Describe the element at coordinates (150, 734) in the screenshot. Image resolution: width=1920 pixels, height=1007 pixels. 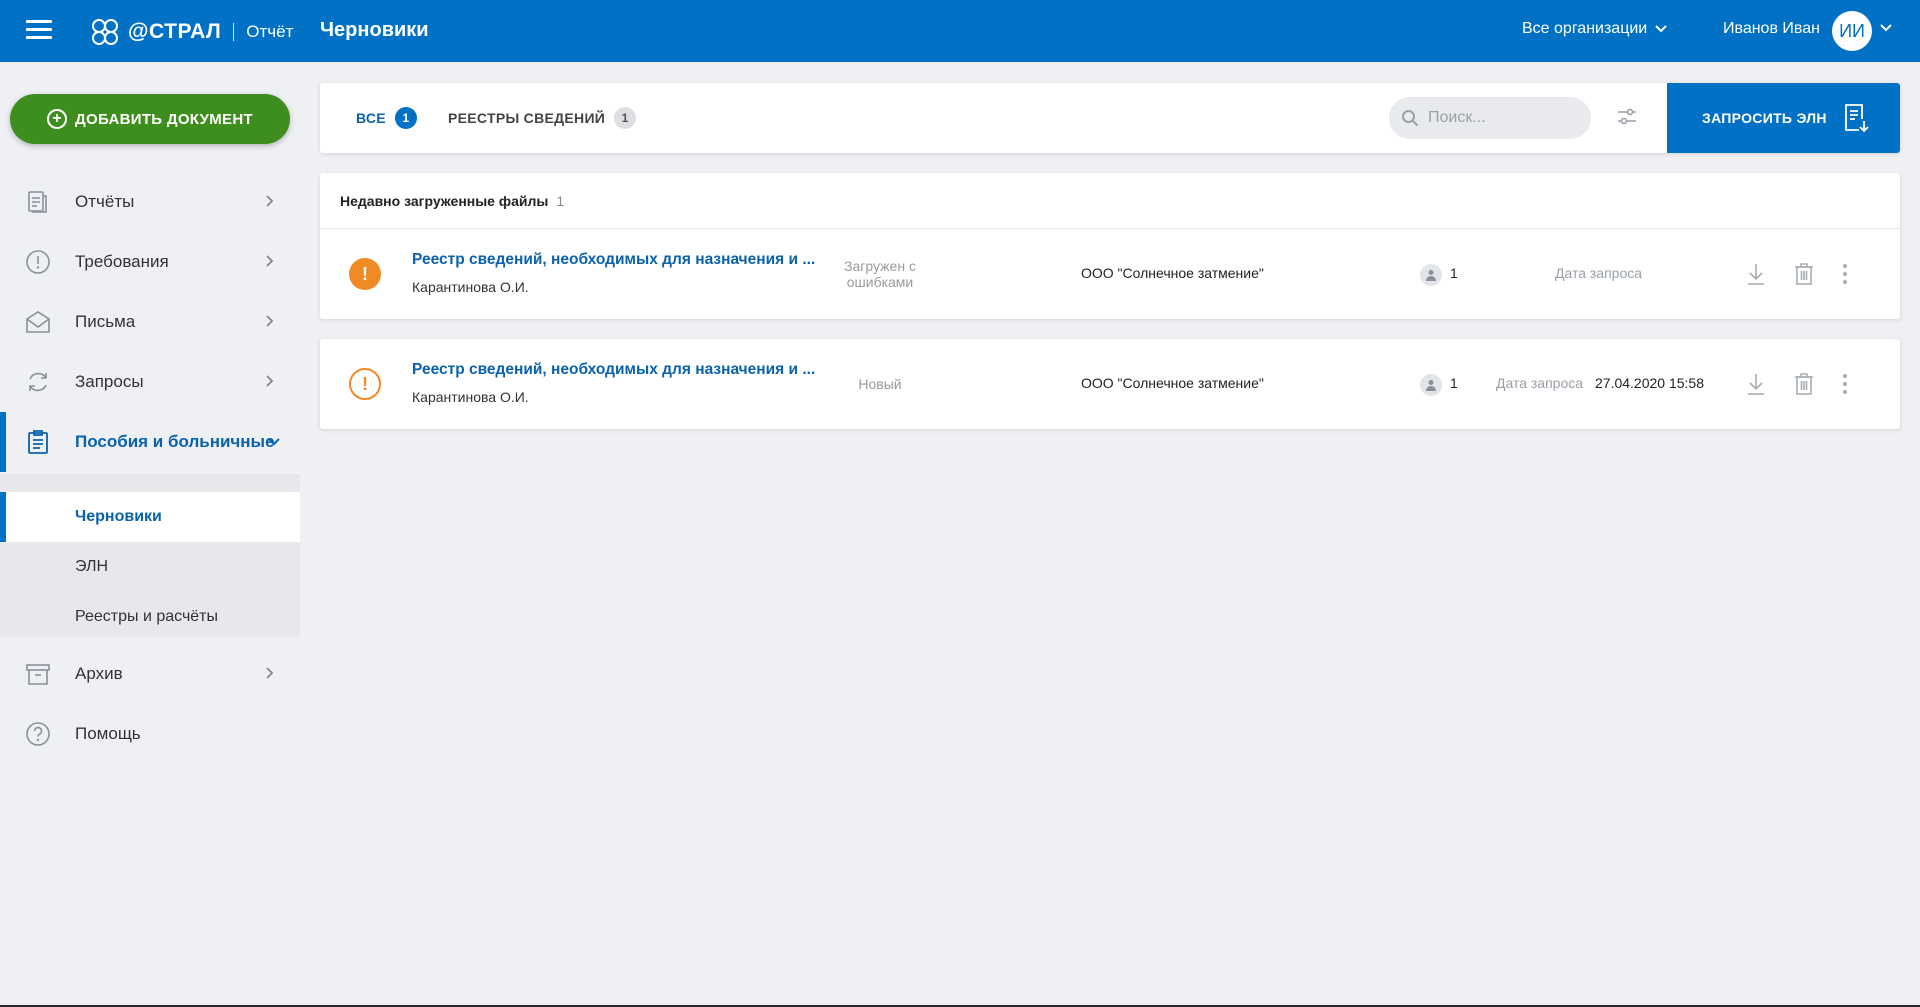
I see `sidebar-item-help: Помощь` at that location.